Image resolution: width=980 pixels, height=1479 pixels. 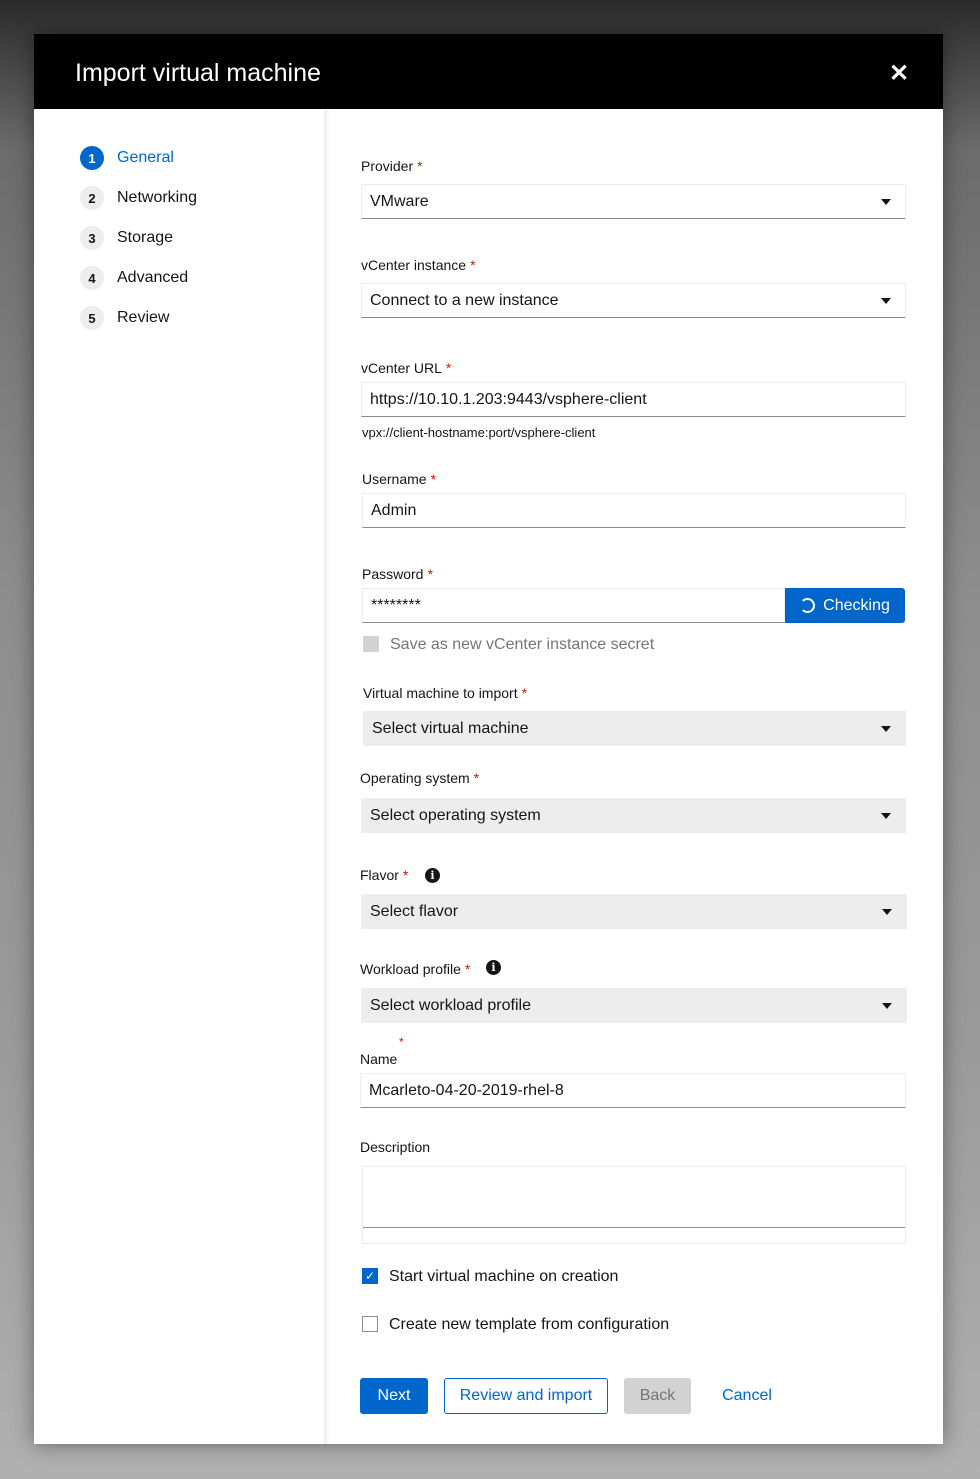 What do you see at coordinates (634, 911) in the screenshot?
I see `flavor-select: Select flavor` at bounding box center [634, 911].